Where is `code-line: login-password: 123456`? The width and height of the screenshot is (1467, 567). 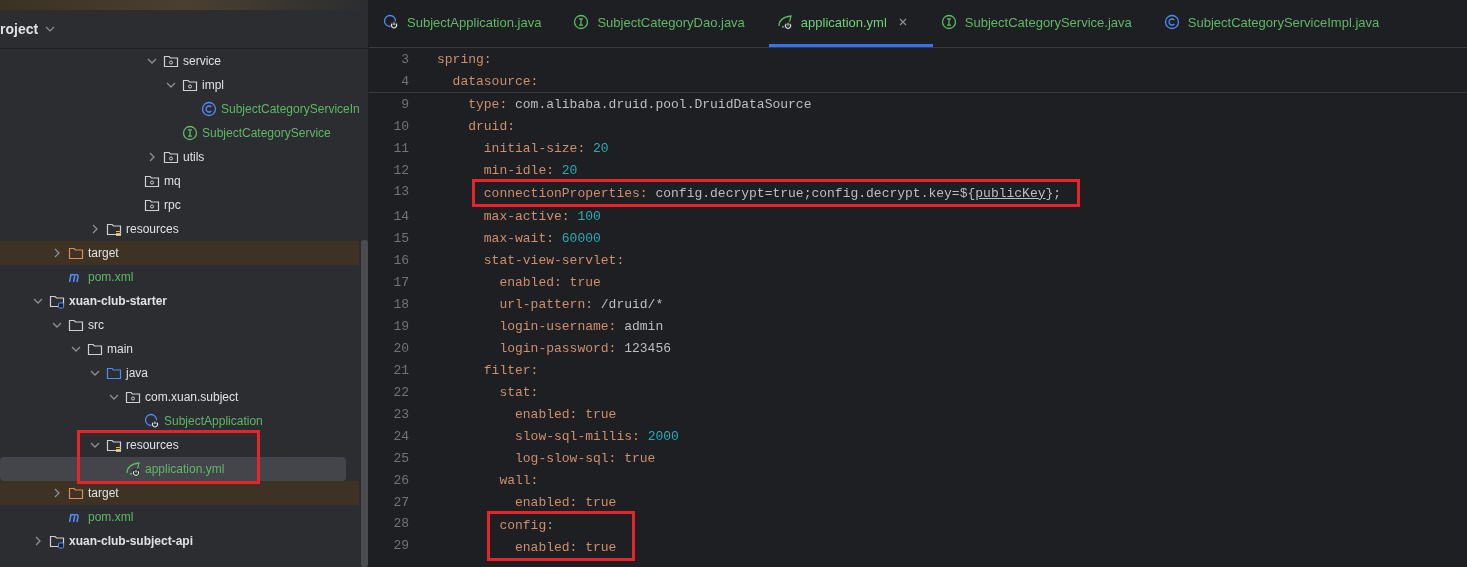
code-line: login-password: 123456 is located at coordinates (585, 348).